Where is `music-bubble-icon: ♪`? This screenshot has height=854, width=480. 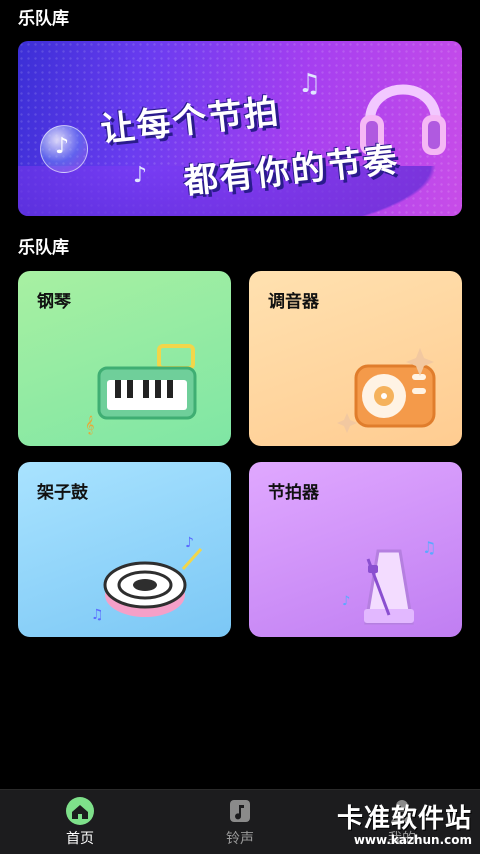 music-bubble-icon: ♪ is located at coordinates (64, 149).